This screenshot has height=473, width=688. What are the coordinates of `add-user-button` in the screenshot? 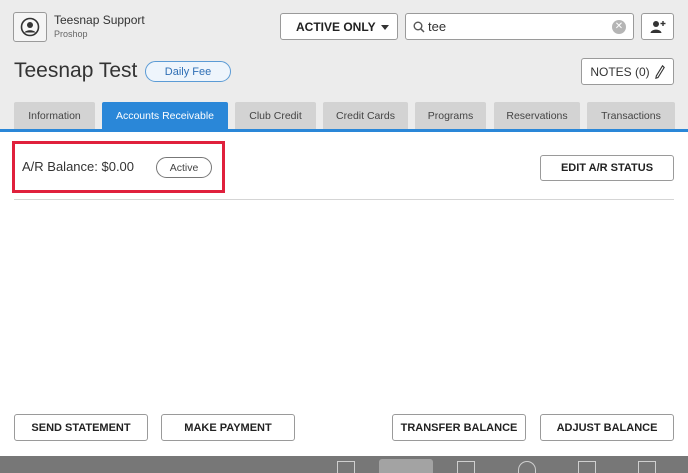 It's located at (657, 26).